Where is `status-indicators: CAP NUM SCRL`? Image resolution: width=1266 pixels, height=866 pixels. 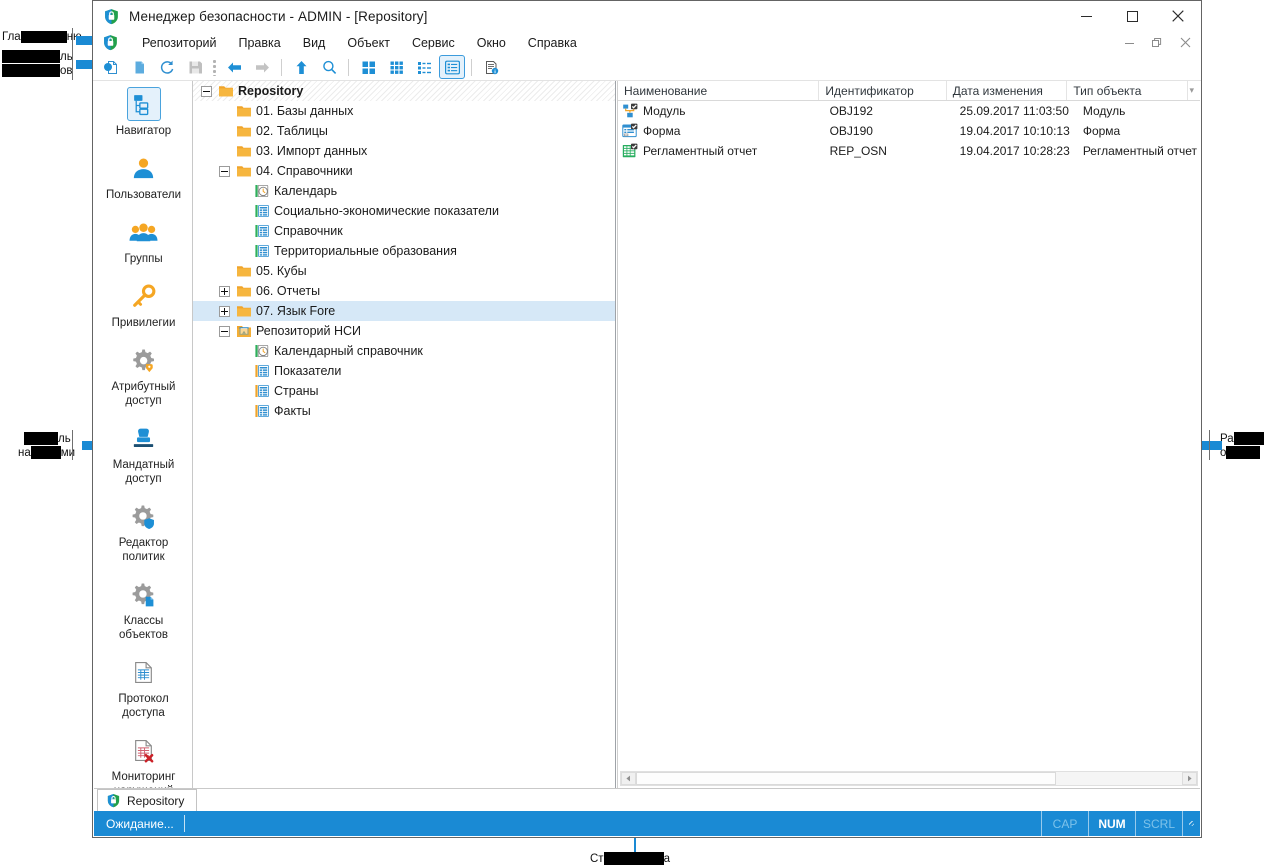
status-indicators: CAP NUM SCRL is located at coordinates (1120, 823).